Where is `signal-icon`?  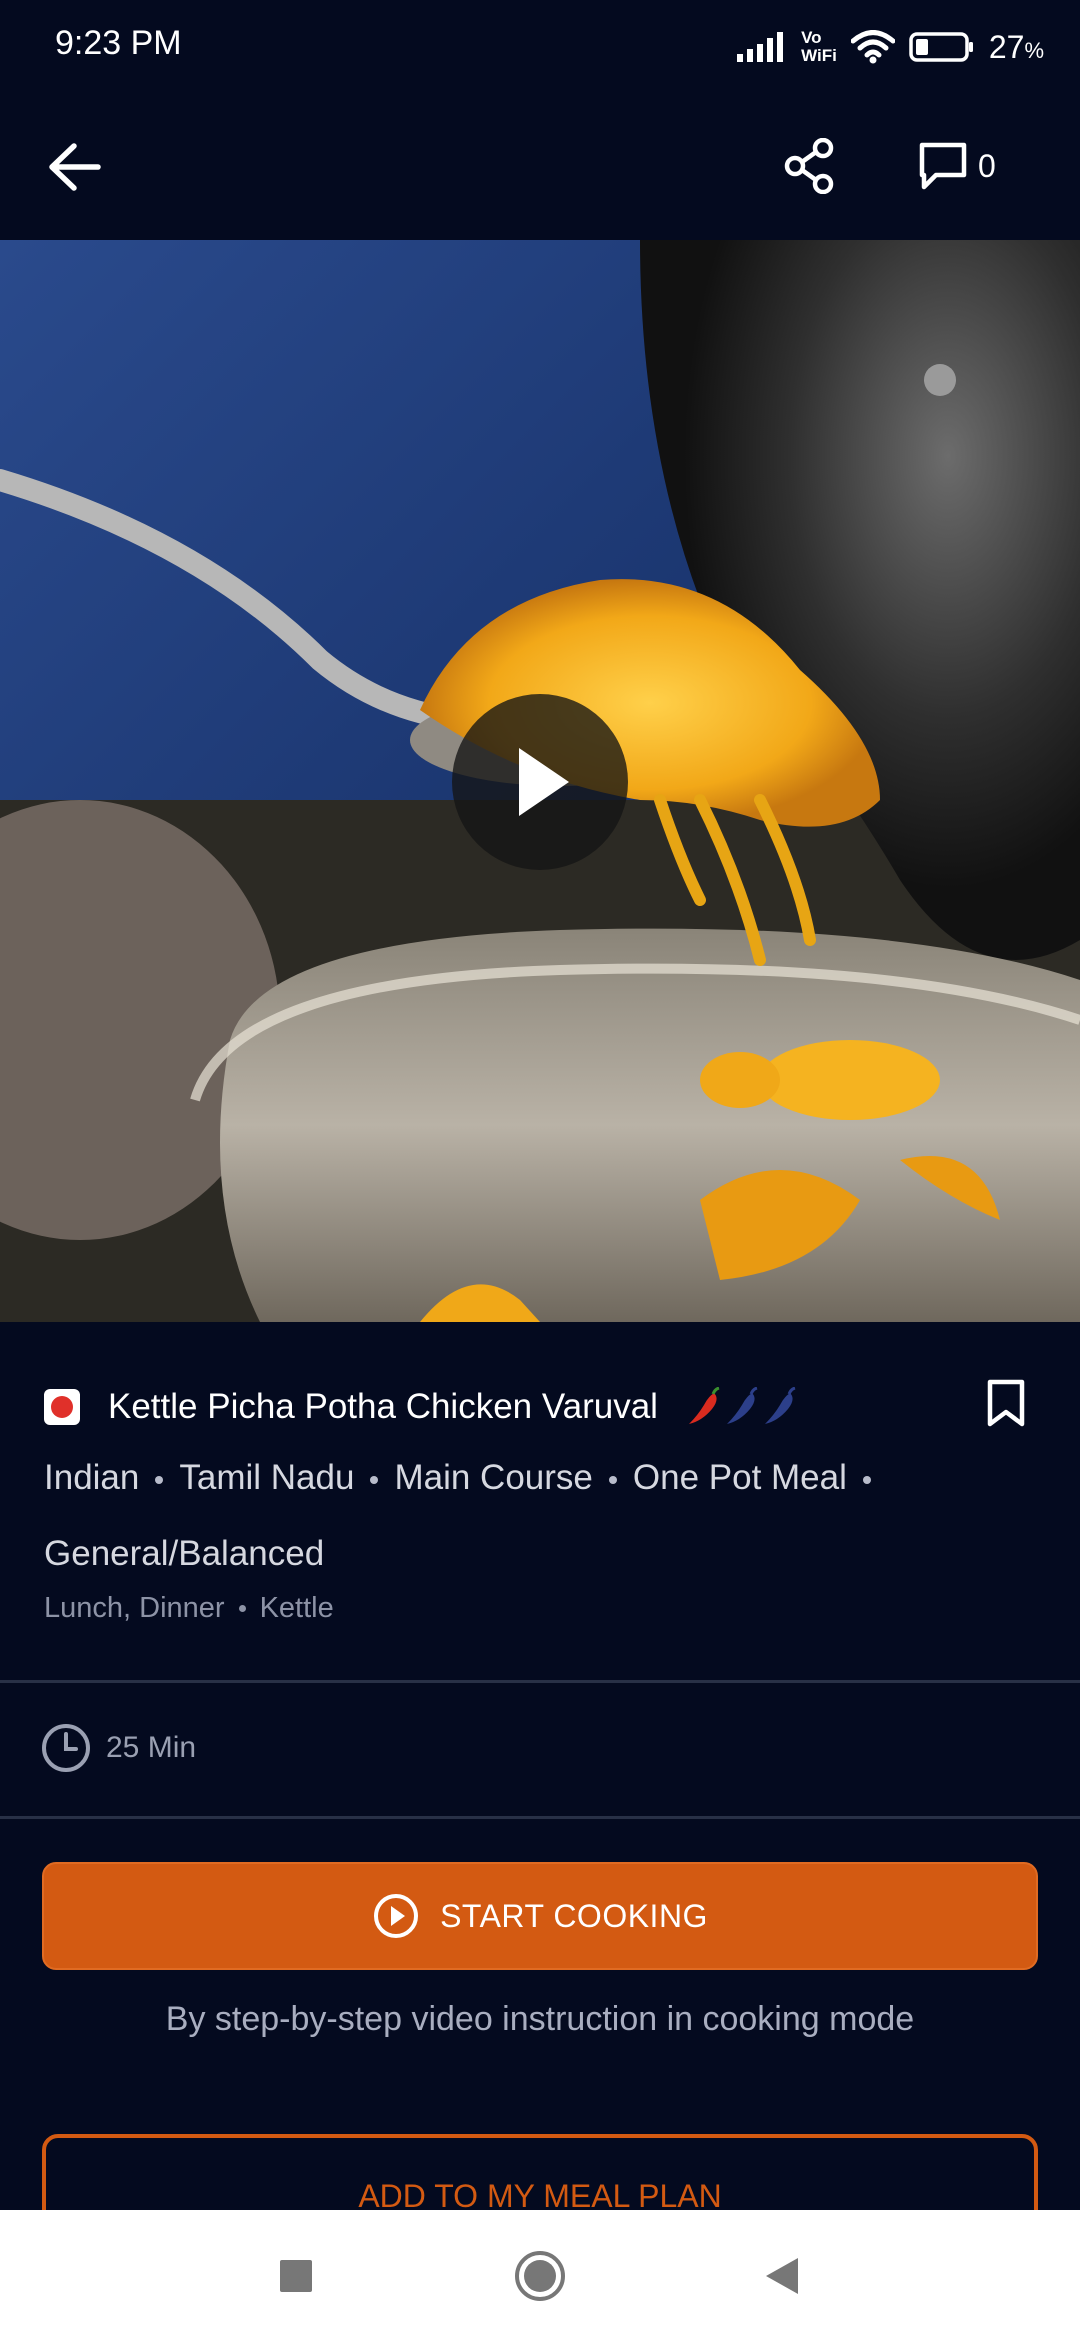
signal-icon is located at coordinates (762, 47).